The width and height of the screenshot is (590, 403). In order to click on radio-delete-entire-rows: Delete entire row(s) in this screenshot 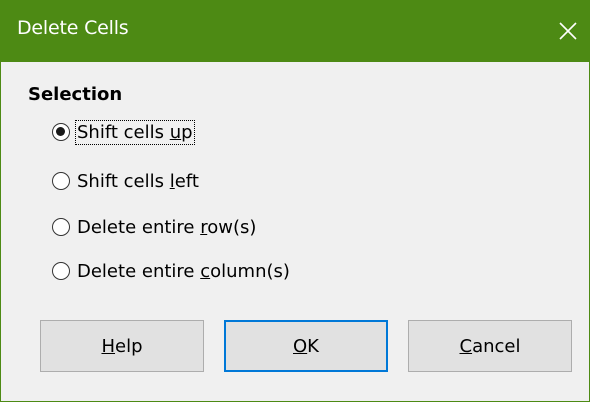, I will do `click(154, 227)`.